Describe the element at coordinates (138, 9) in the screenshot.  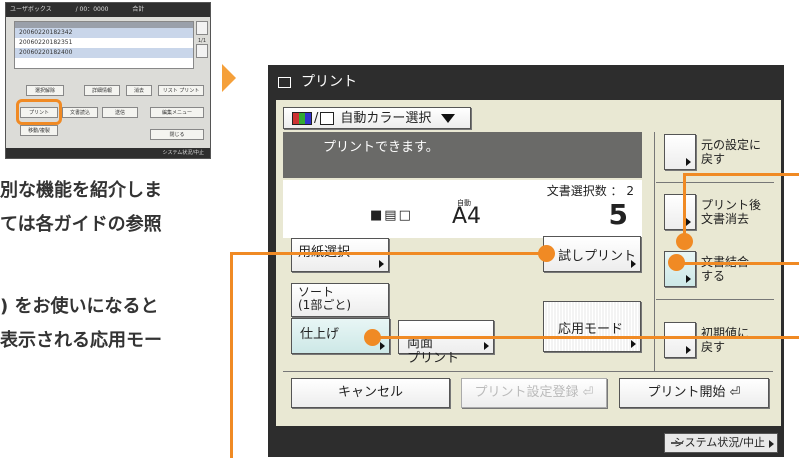
I see `thumbnail-header-total: 合計` at that location.